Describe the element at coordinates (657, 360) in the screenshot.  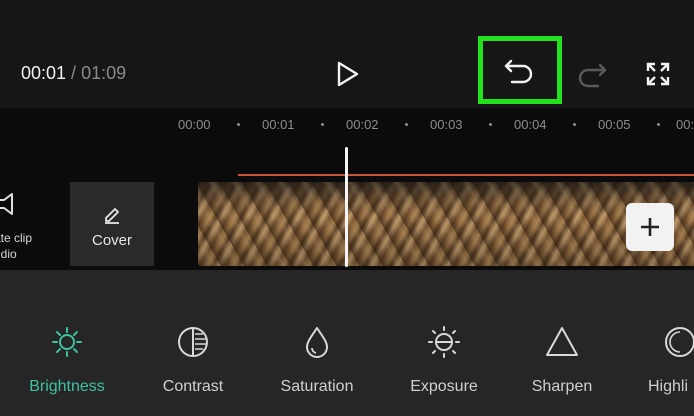
I see `tool-highlights: Highli` at that location.